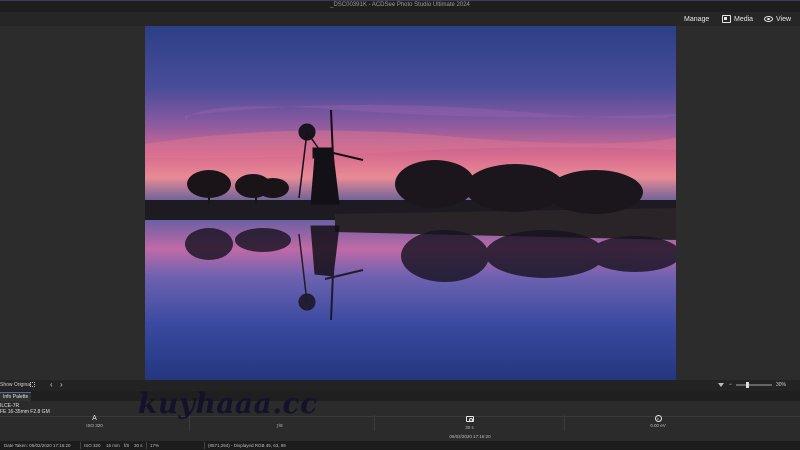 This screenshot has height=450, width=800. Describe the element at coordinates (697, 19) in the screenshot. I see `manage-label: Manage` at that location.